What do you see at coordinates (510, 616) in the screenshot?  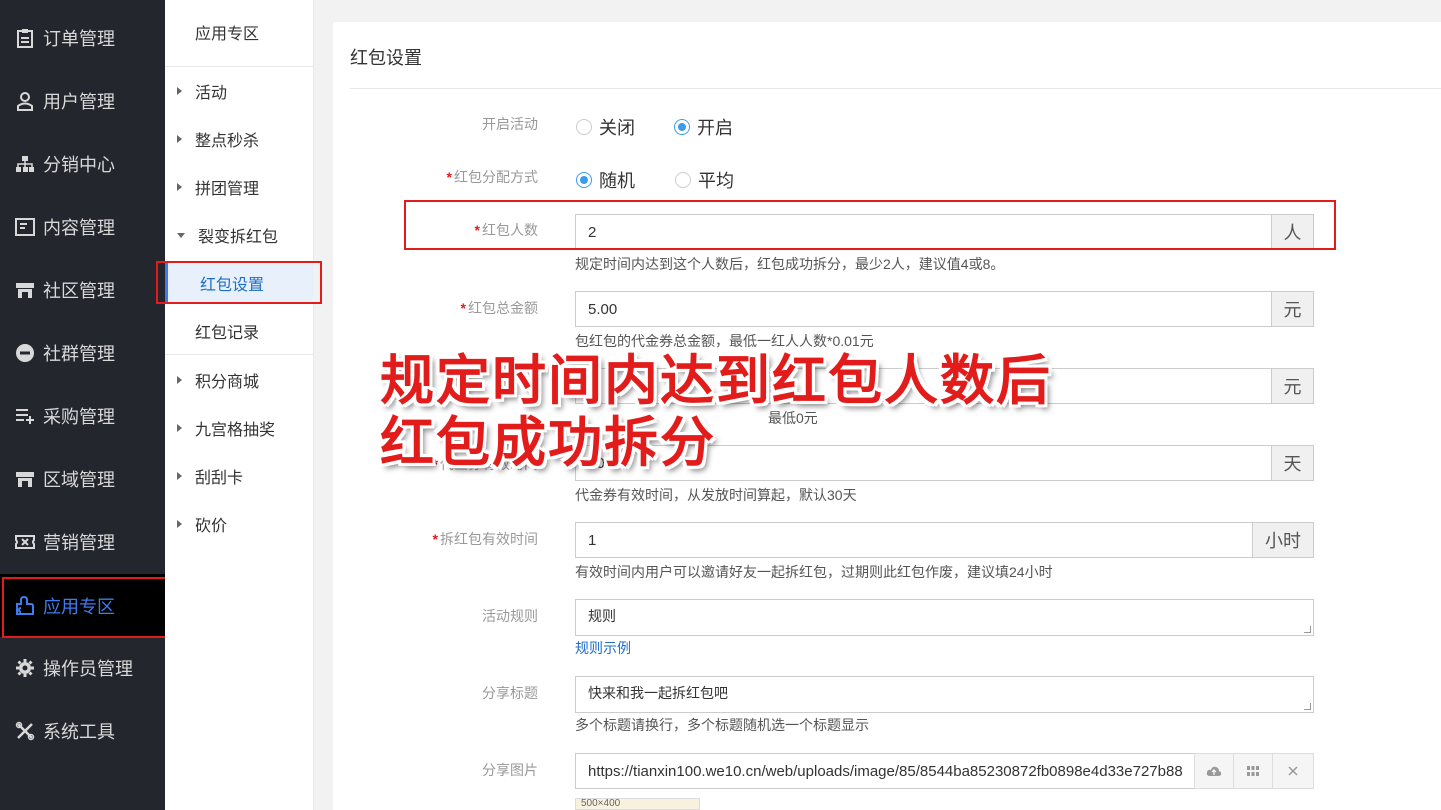 I see `rules-label: 活动规则` at bounding box center [510, 616].